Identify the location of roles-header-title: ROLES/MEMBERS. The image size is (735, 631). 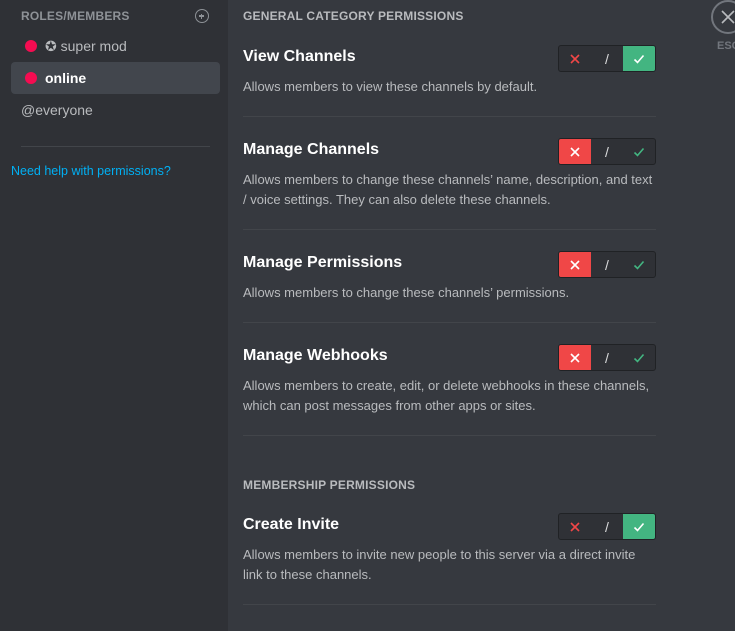
(75, 16).